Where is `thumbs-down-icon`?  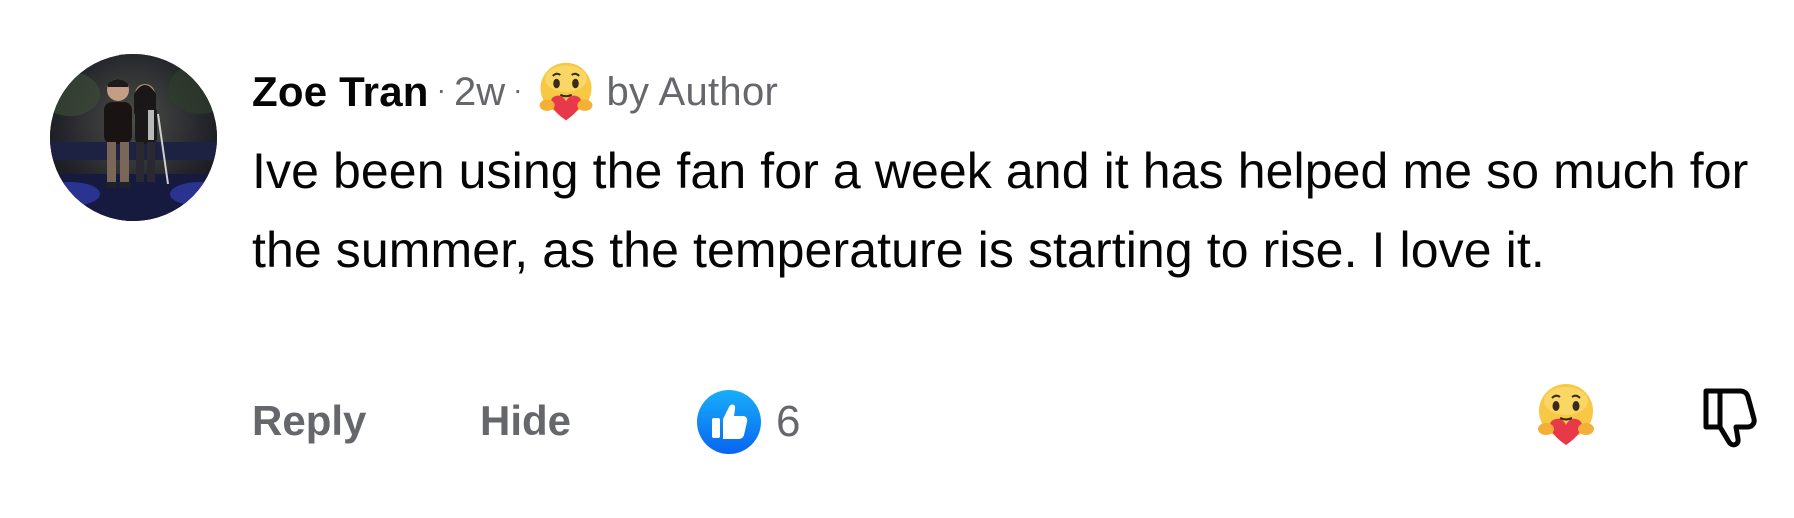 thumbs-down-icon is located at coordinates (1730, 417).